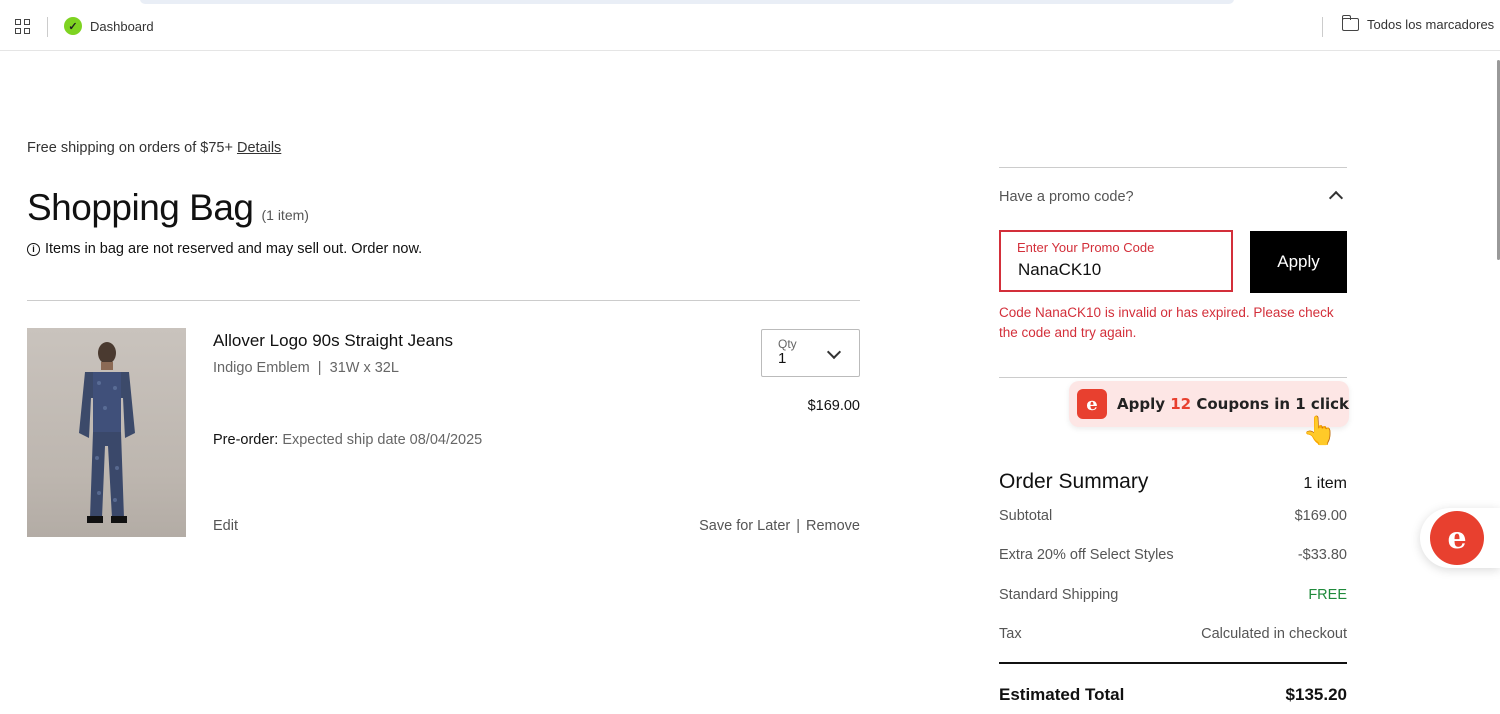 The width and height of the screenshot is (1500, 714). I want to click on edit-link: Edit, so click(225, 526).